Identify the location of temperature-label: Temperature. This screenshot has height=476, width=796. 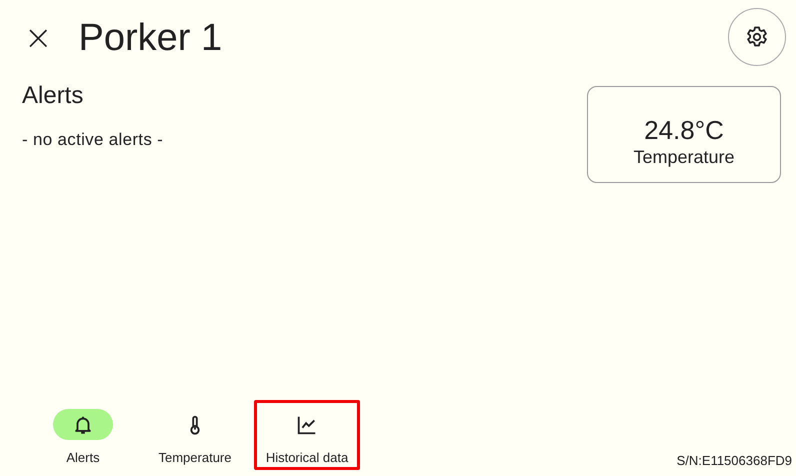
(684, 157).